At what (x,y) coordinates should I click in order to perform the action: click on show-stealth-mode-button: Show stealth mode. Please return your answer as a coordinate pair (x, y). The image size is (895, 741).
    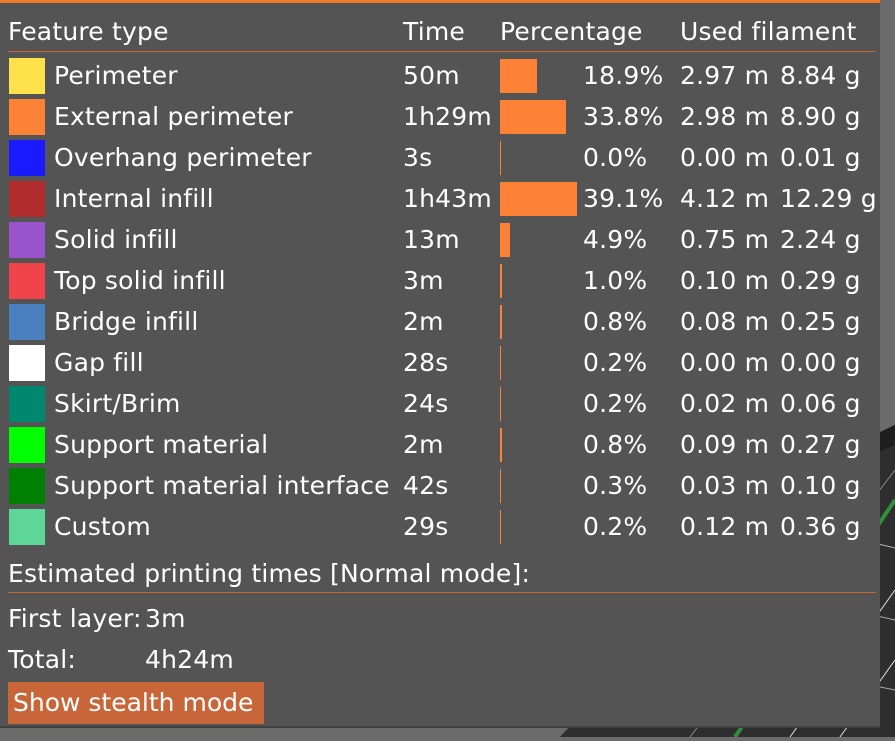
    Looking at the image, I should click on (136, 703).